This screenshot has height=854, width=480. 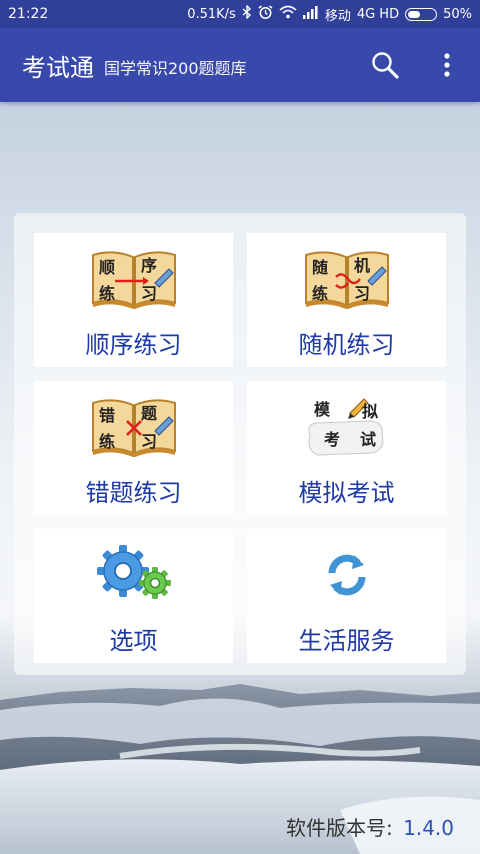 What do you see at coordinates (347, 574) in the screenshot?
I see `refresh-icon` at bounding box center [347, 574].